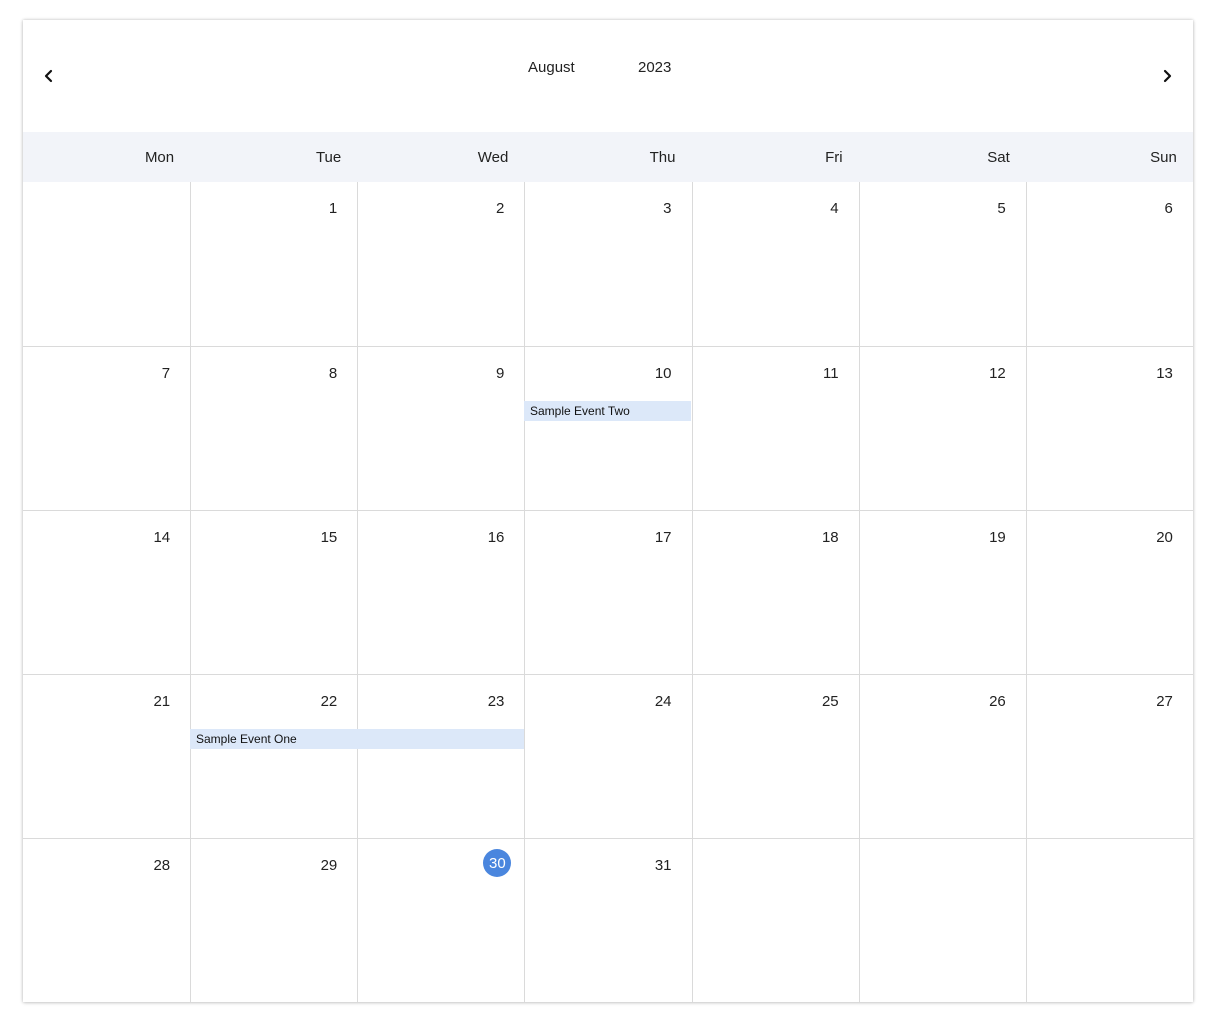  I want to click on day-cell: 11, so click(775, 428).